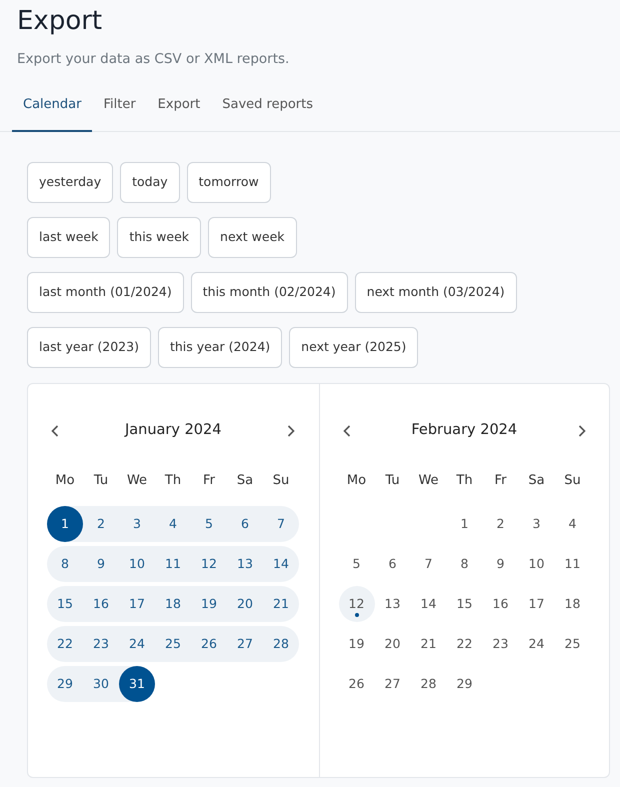  Describe the element at coordinates (269, 292) in the screenshot. I see `date-preset-button: this month (02/2024)` at that location.